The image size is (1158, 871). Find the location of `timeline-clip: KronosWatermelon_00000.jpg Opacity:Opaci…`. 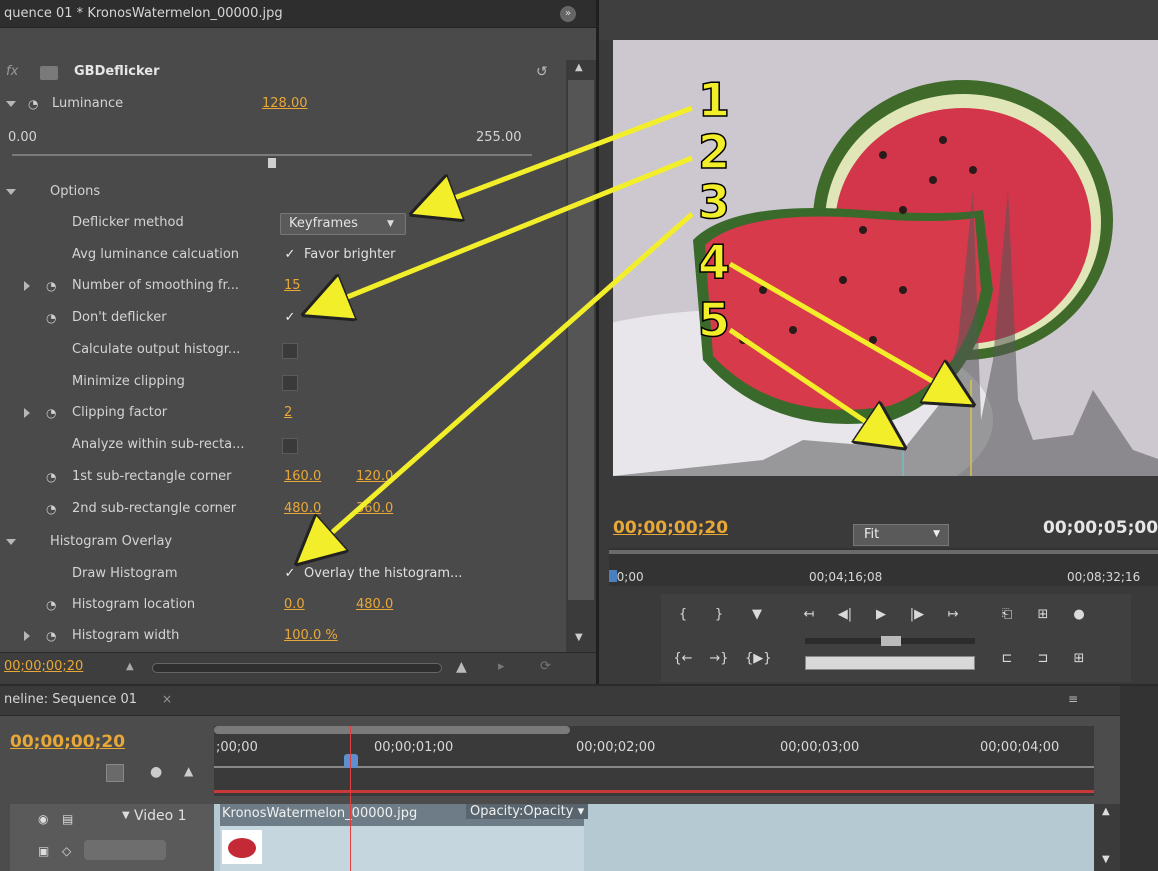

timeline-clip: KronosWatermelon_00000.jpg Opacity:Opaci… is located at coordinates (404, 815).